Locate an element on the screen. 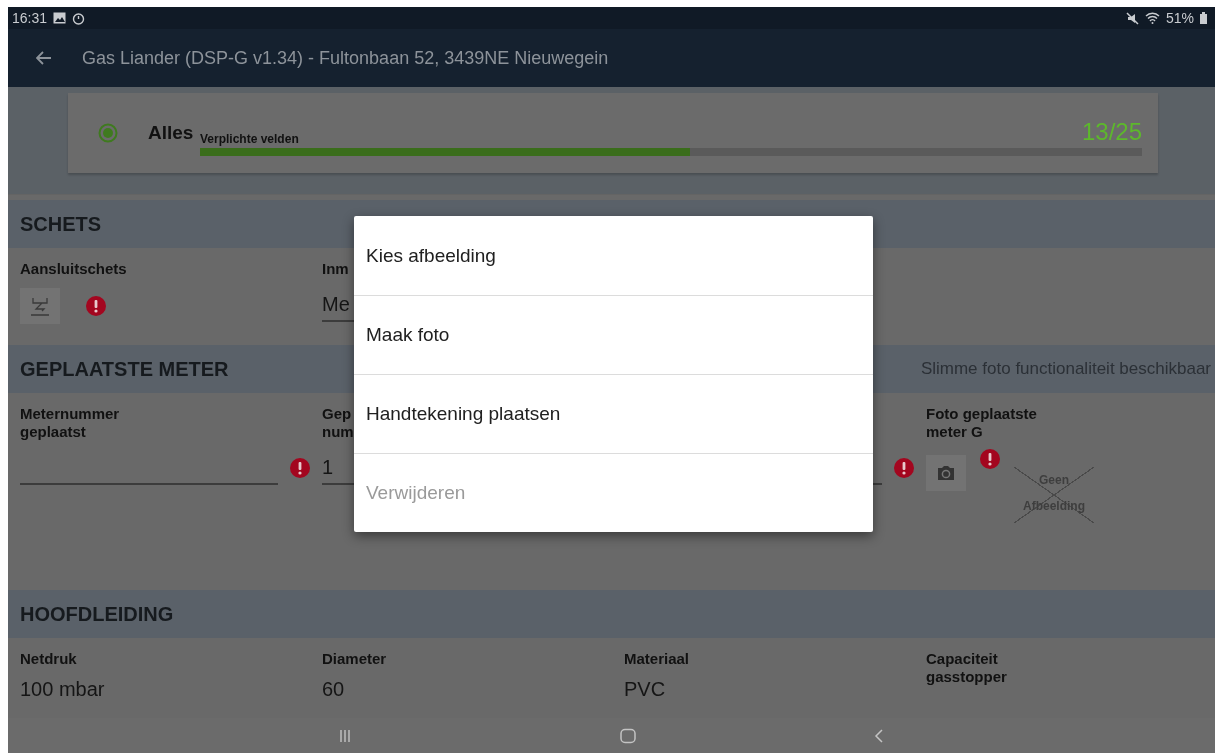  field-value: PVC is located at coordinates (645, 689).